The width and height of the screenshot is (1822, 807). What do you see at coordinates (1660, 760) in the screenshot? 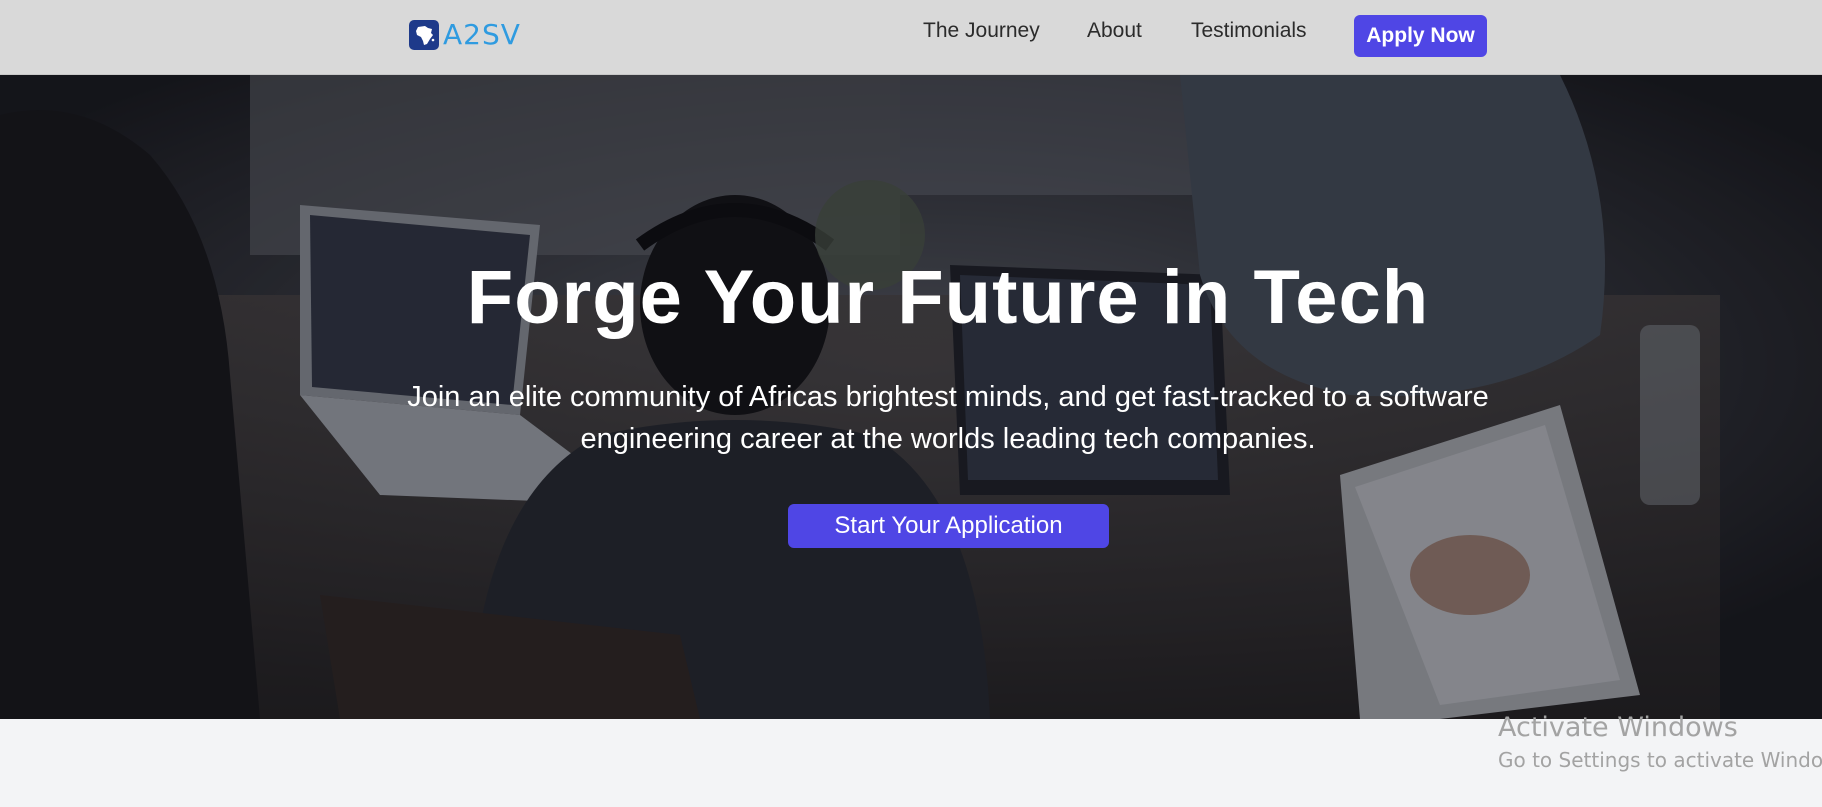
I see `watermark-subtitle: Go to Settings to activate Windows.` at bounding box center [1660, 760].